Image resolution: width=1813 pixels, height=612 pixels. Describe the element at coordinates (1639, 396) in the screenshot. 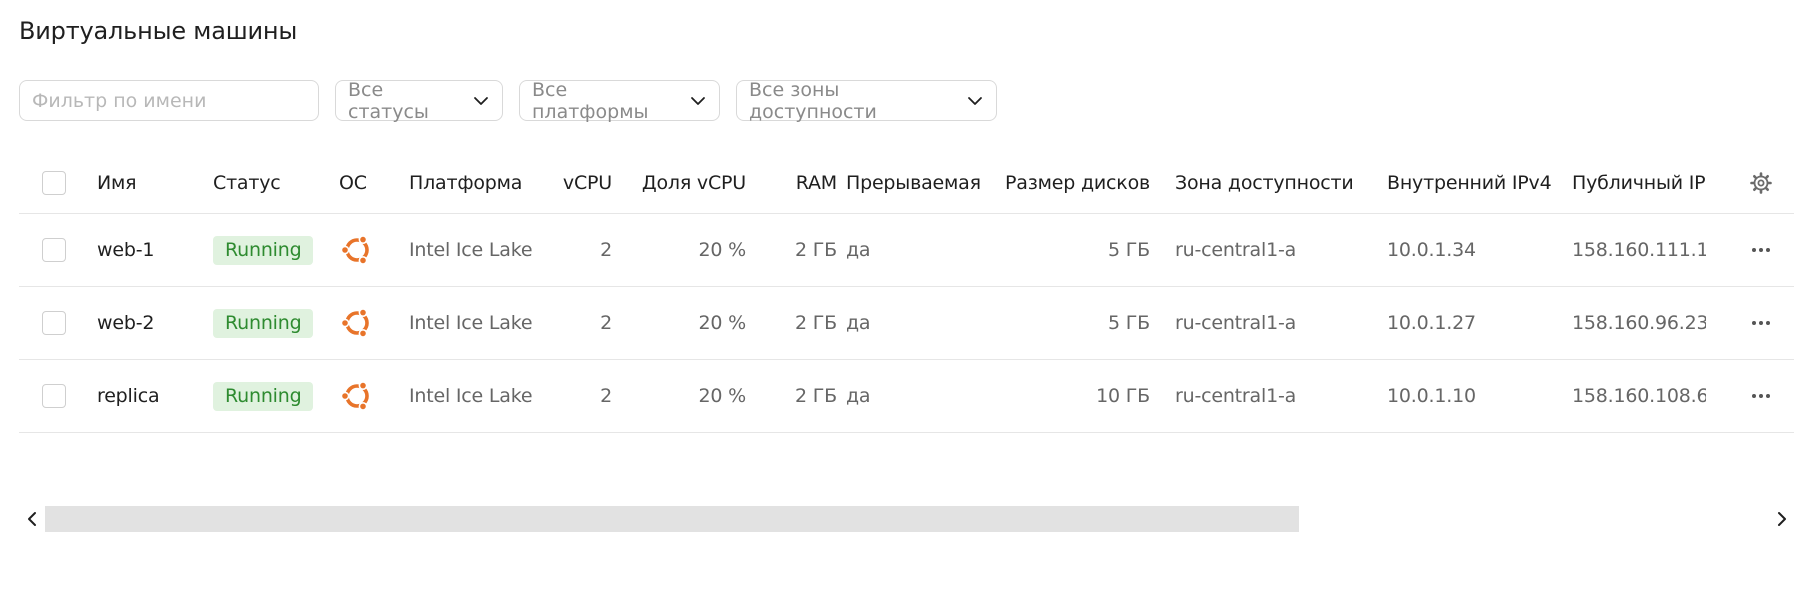

I see `public-ip-cell: 158.160.108.68` at that location.